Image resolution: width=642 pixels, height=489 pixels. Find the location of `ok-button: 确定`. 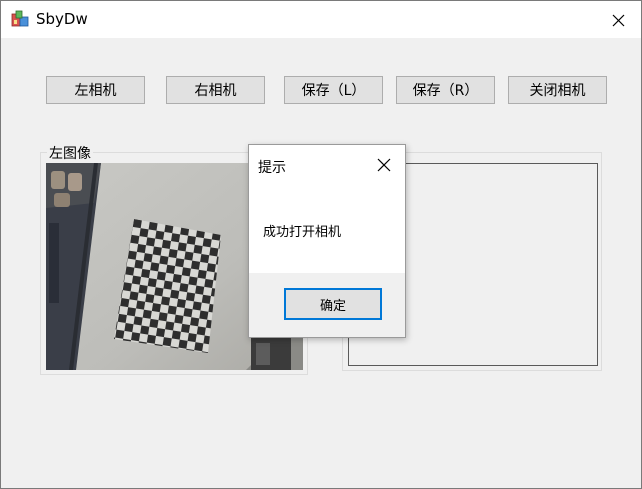

ok-button: 确定 is located at coordinates (333, 304).